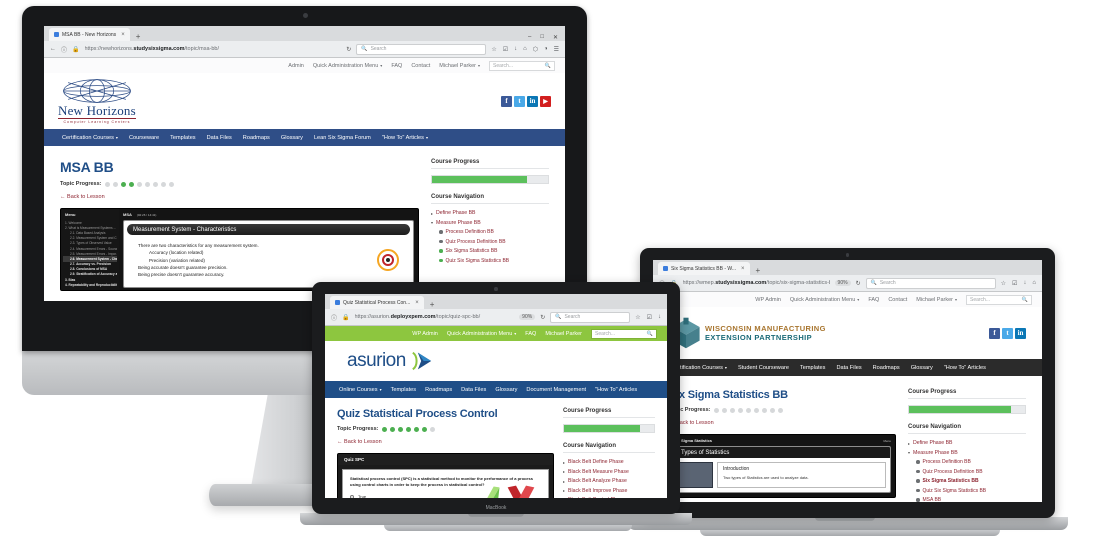  What do you see at coordinates (138, 37) in the screenshot?
I see `new-tab-button: +` at bounding box center [138, 37].